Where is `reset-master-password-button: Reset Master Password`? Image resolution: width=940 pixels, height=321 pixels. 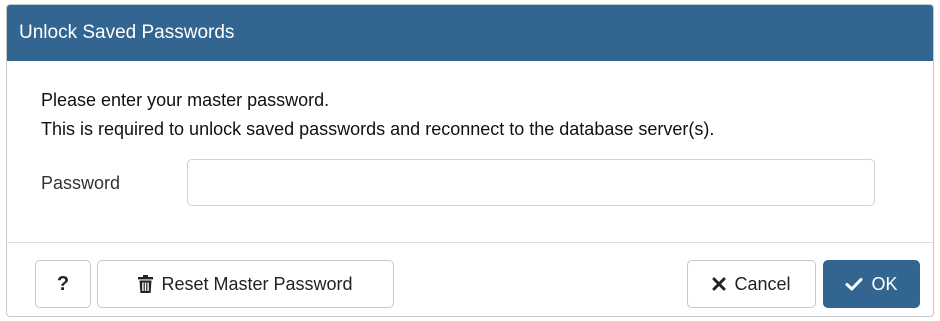
reset-master-password-button: Reset Master Password is located at coordinates (245, 284).